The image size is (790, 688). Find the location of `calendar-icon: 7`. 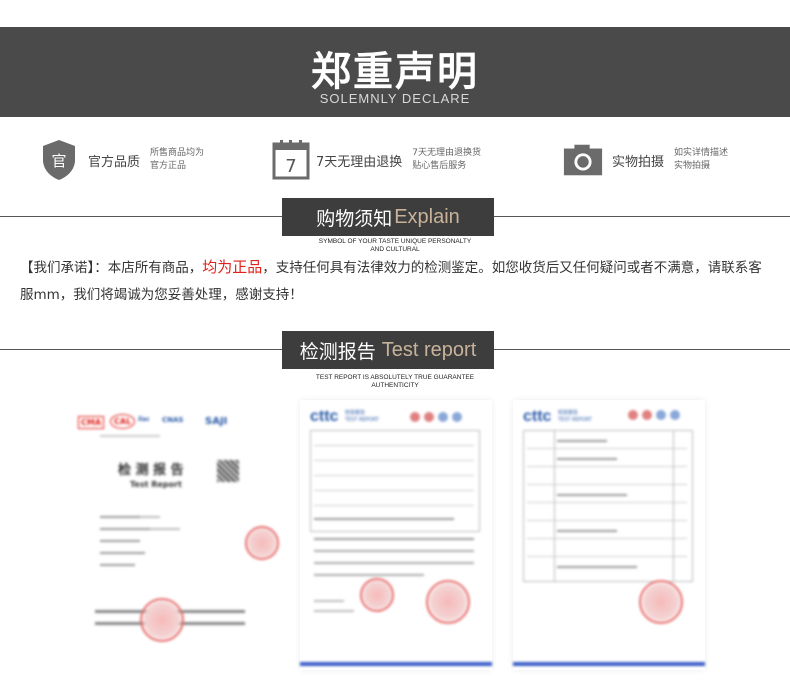

calendar-icon: 7 is located at coordinates (291, 160).